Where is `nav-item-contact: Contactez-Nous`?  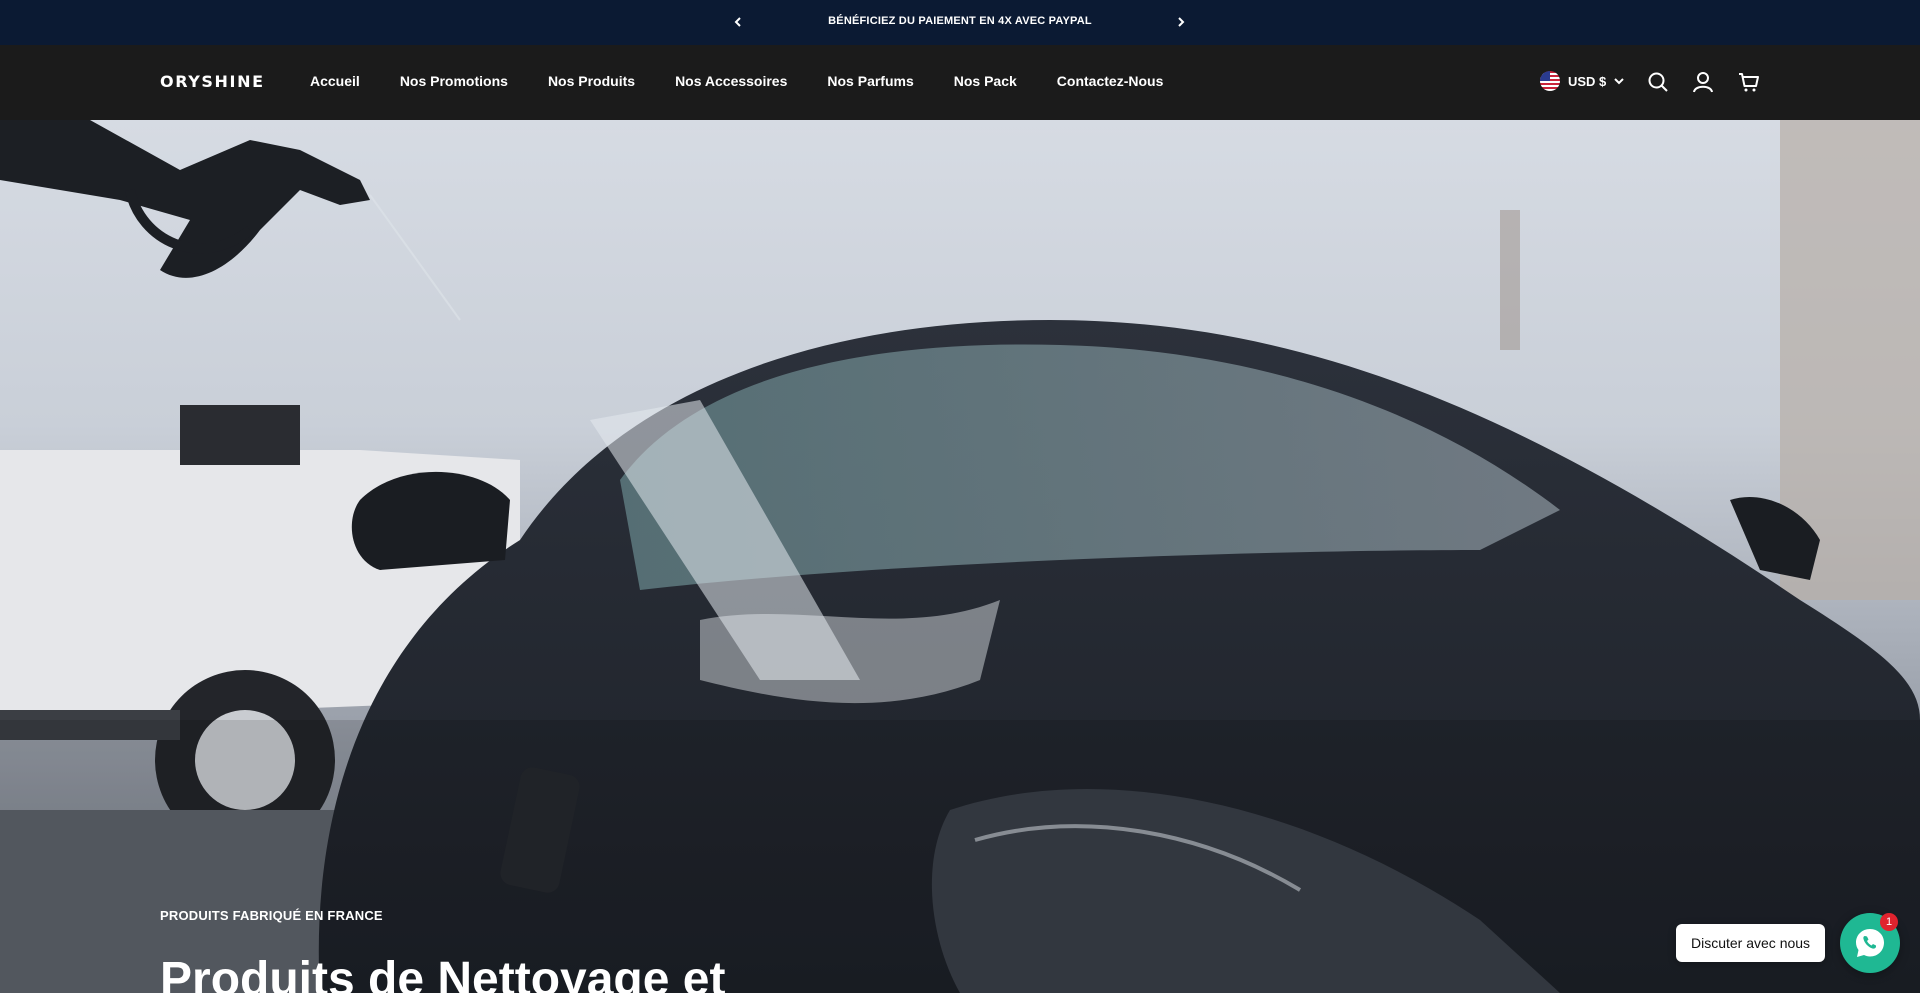 nav-item-contact: Contactez-Nous is located at coordinates (1110, 81).